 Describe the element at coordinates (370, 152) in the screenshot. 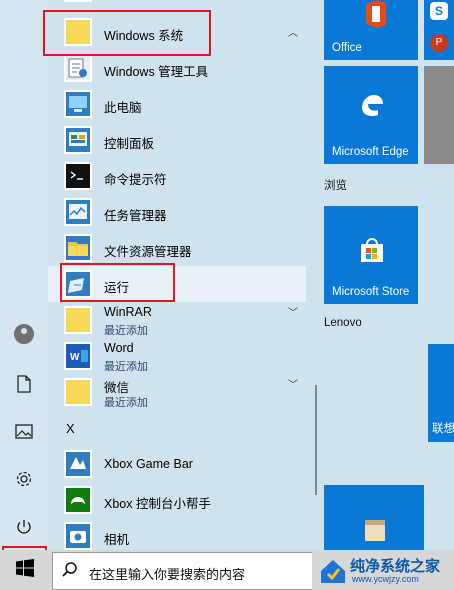

I see `tile-label: Microsoft Edge` at that location.